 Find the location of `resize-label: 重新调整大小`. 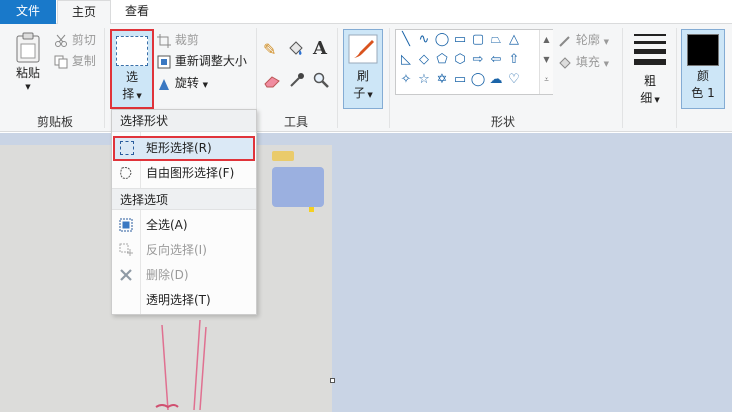

resize-label: 重新调整大小 is located at coordinates (210, 61).